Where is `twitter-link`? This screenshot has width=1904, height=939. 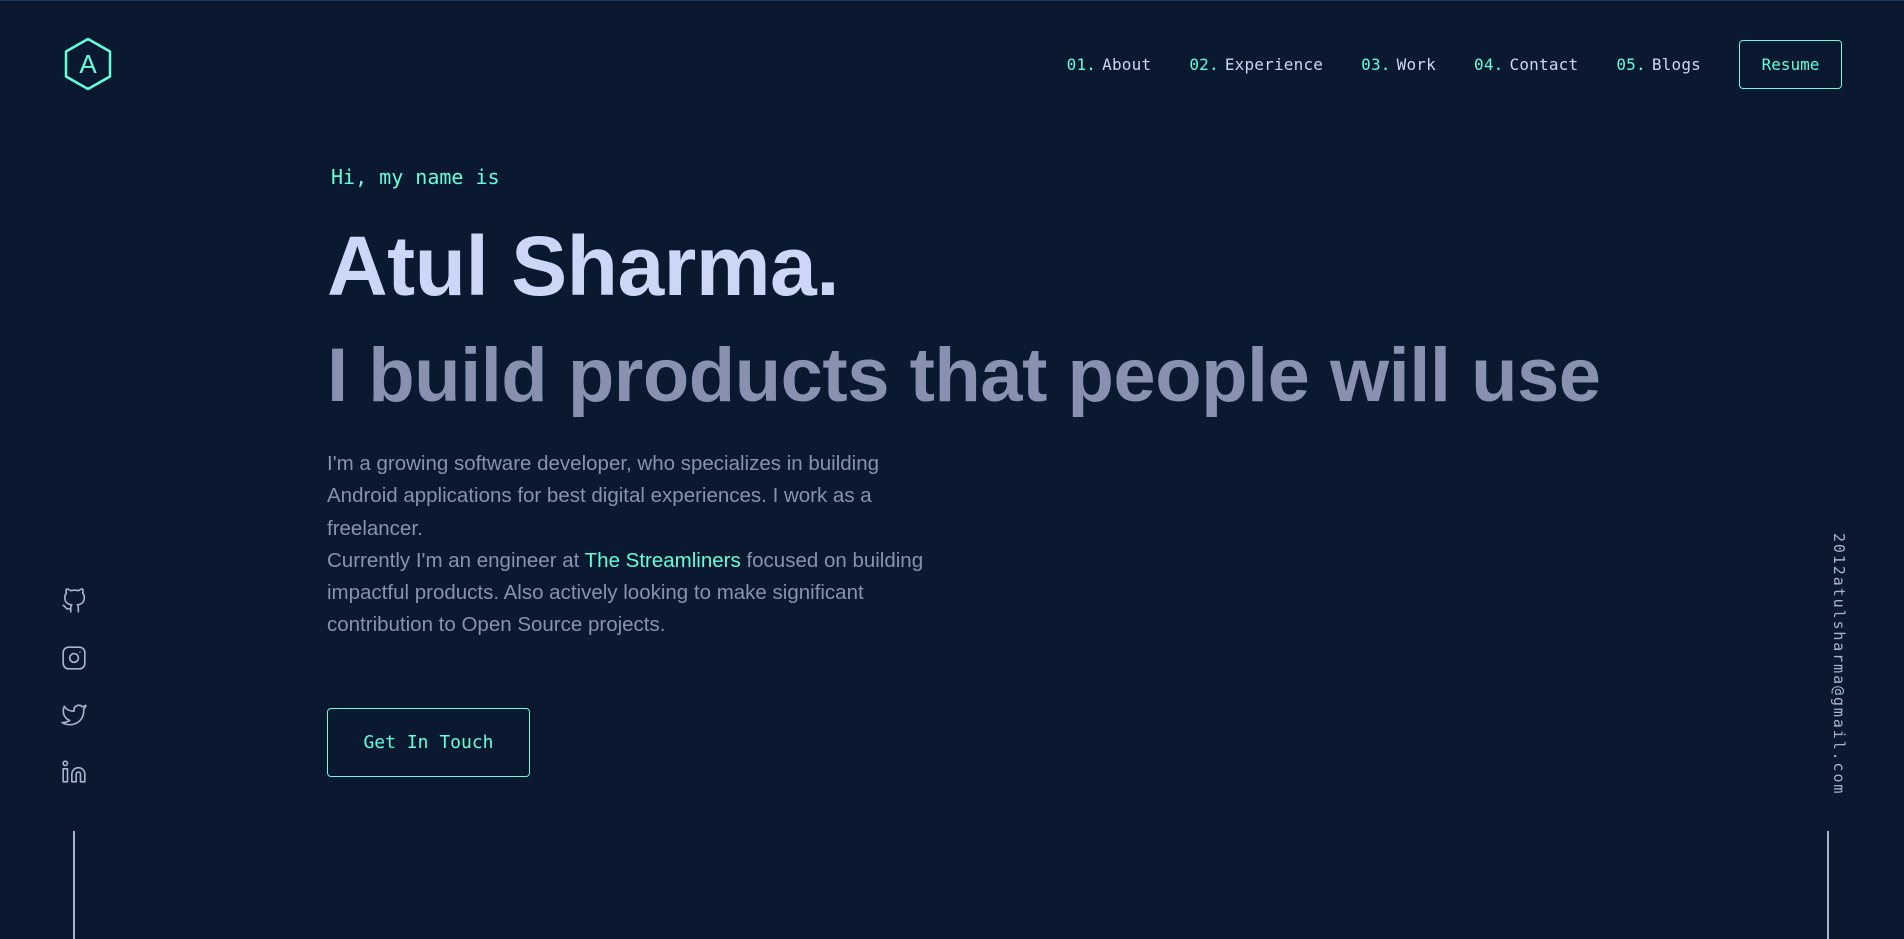
twitter-link is located at coordinates (74, 715).